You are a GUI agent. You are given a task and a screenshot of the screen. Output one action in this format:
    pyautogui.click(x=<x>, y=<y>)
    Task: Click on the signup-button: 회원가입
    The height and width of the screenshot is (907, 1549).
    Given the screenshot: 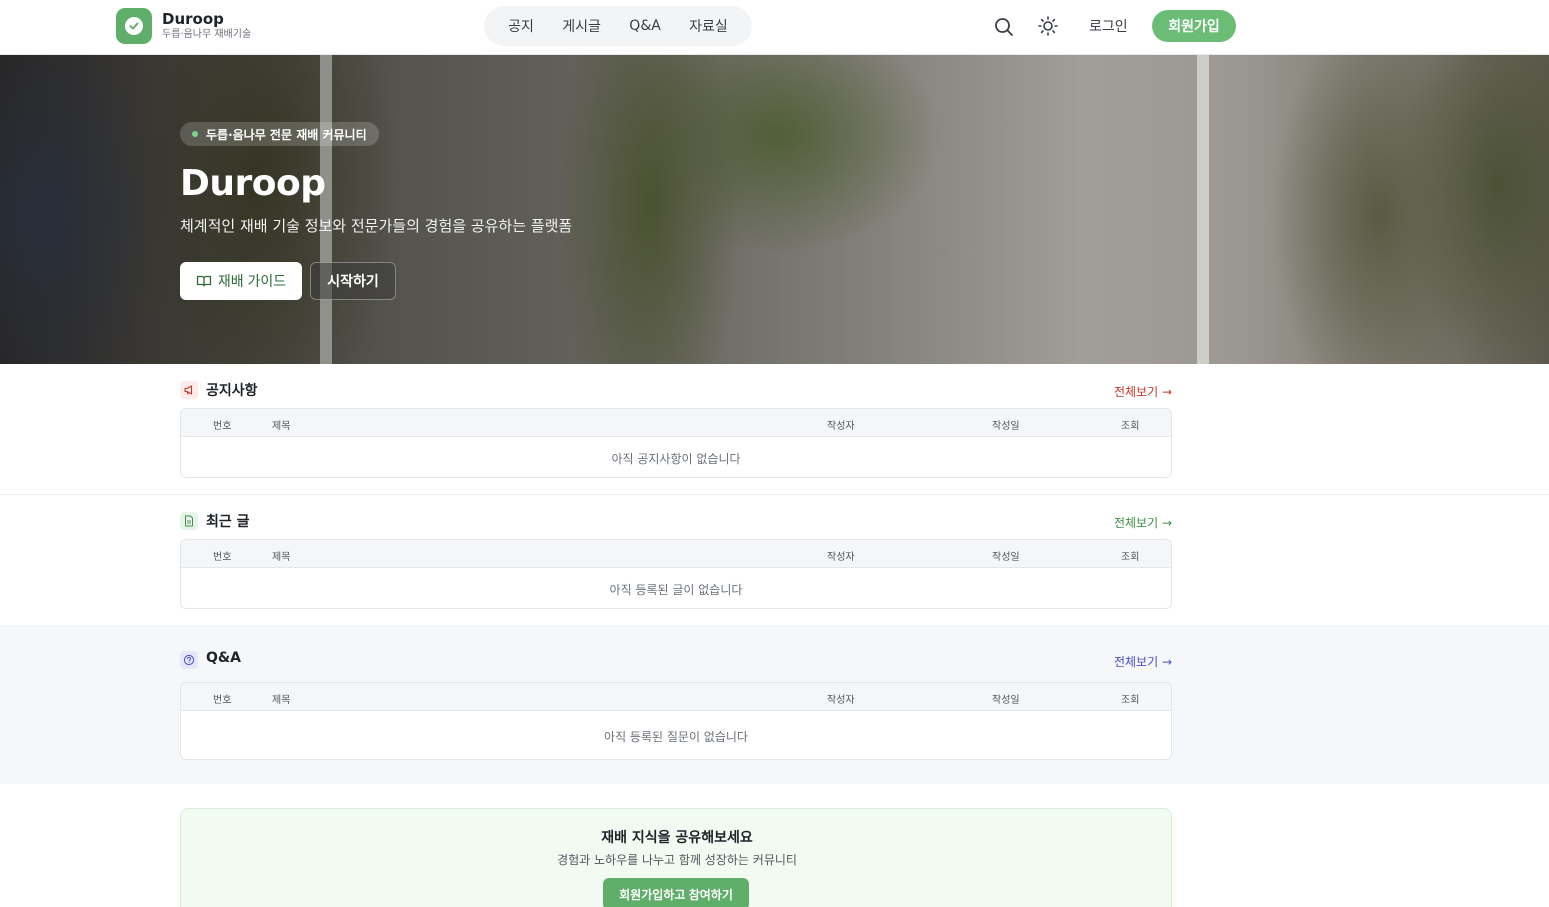 What is the action you would take?
    pyautogui.click(x=1194, y=26)
    